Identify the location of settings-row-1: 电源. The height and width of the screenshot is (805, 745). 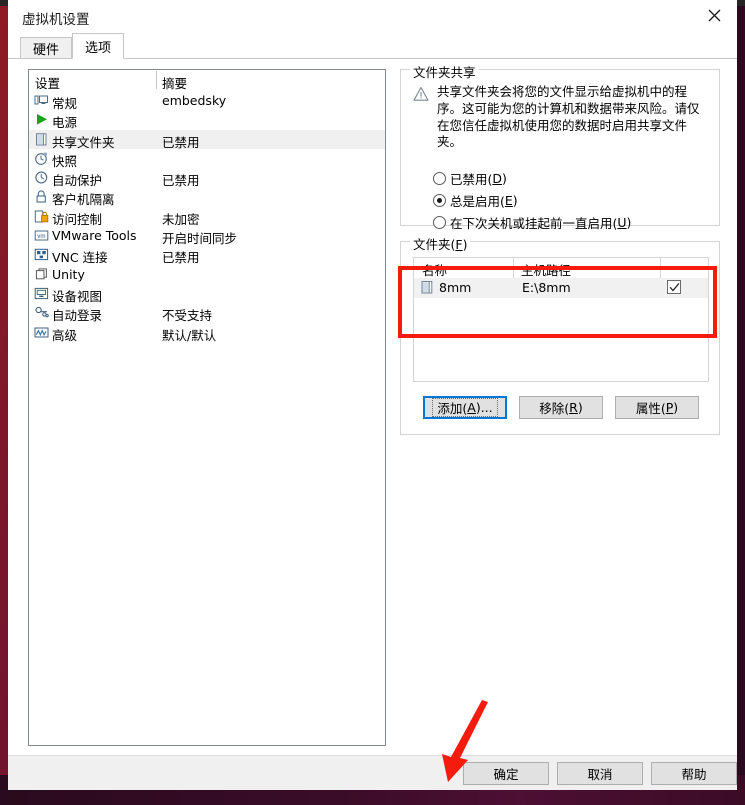
(207, 120).